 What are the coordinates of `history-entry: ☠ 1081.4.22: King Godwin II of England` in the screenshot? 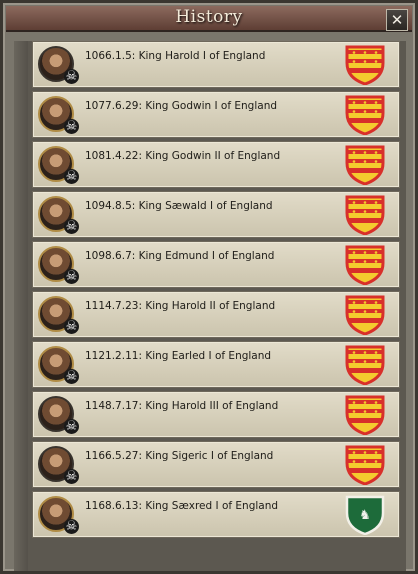 It's located at (216, 164).